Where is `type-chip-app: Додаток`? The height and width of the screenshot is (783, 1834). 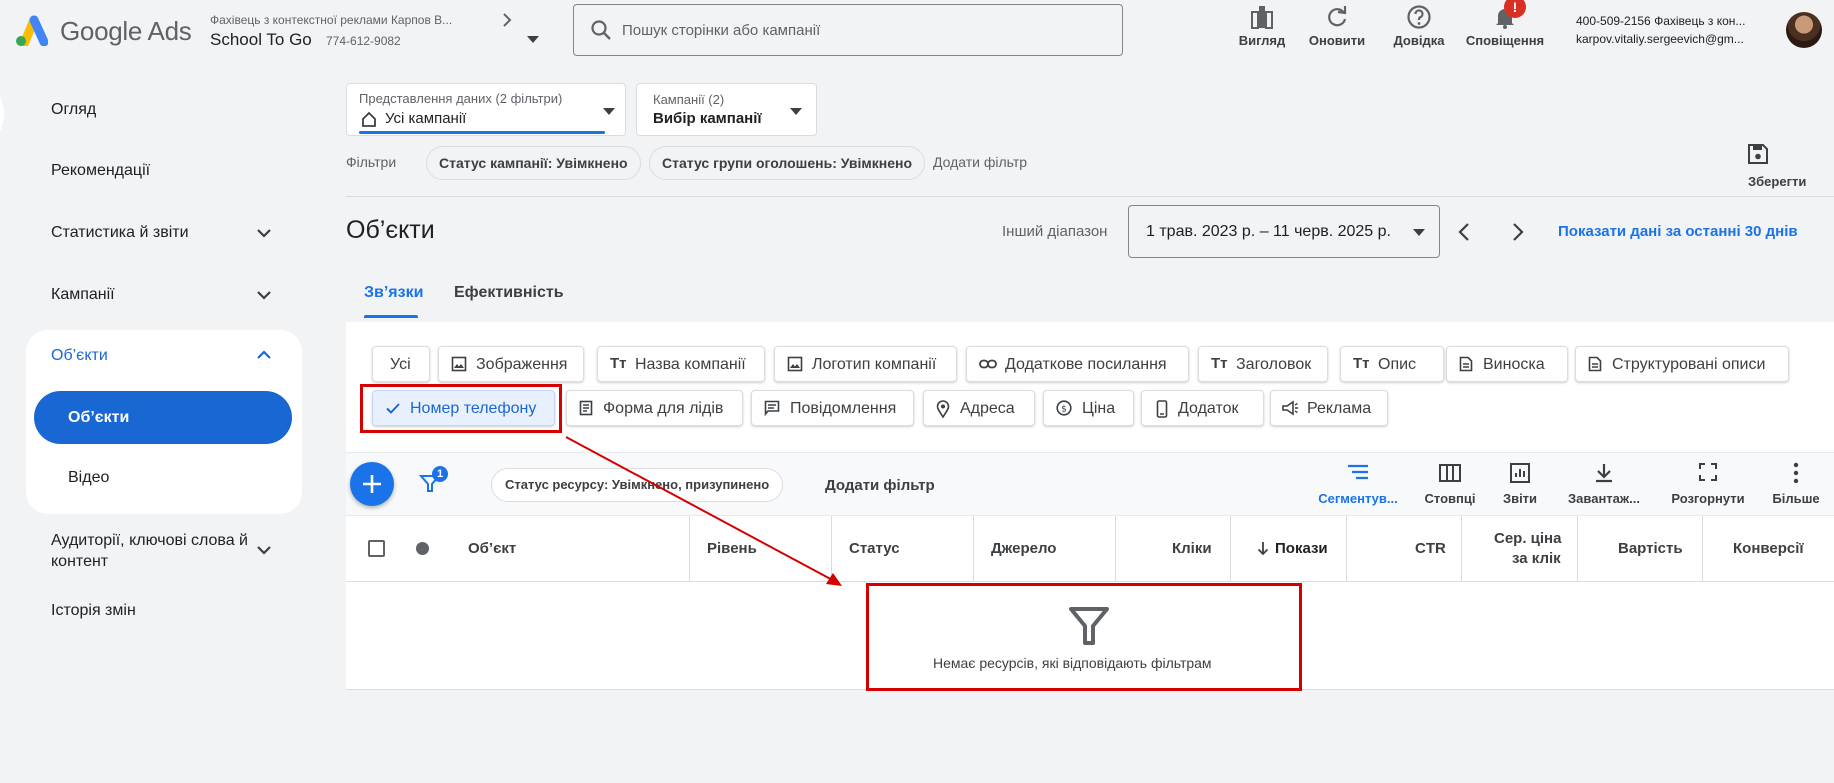 type-chip-app: Додаток is located at coordinates (1202, 408).